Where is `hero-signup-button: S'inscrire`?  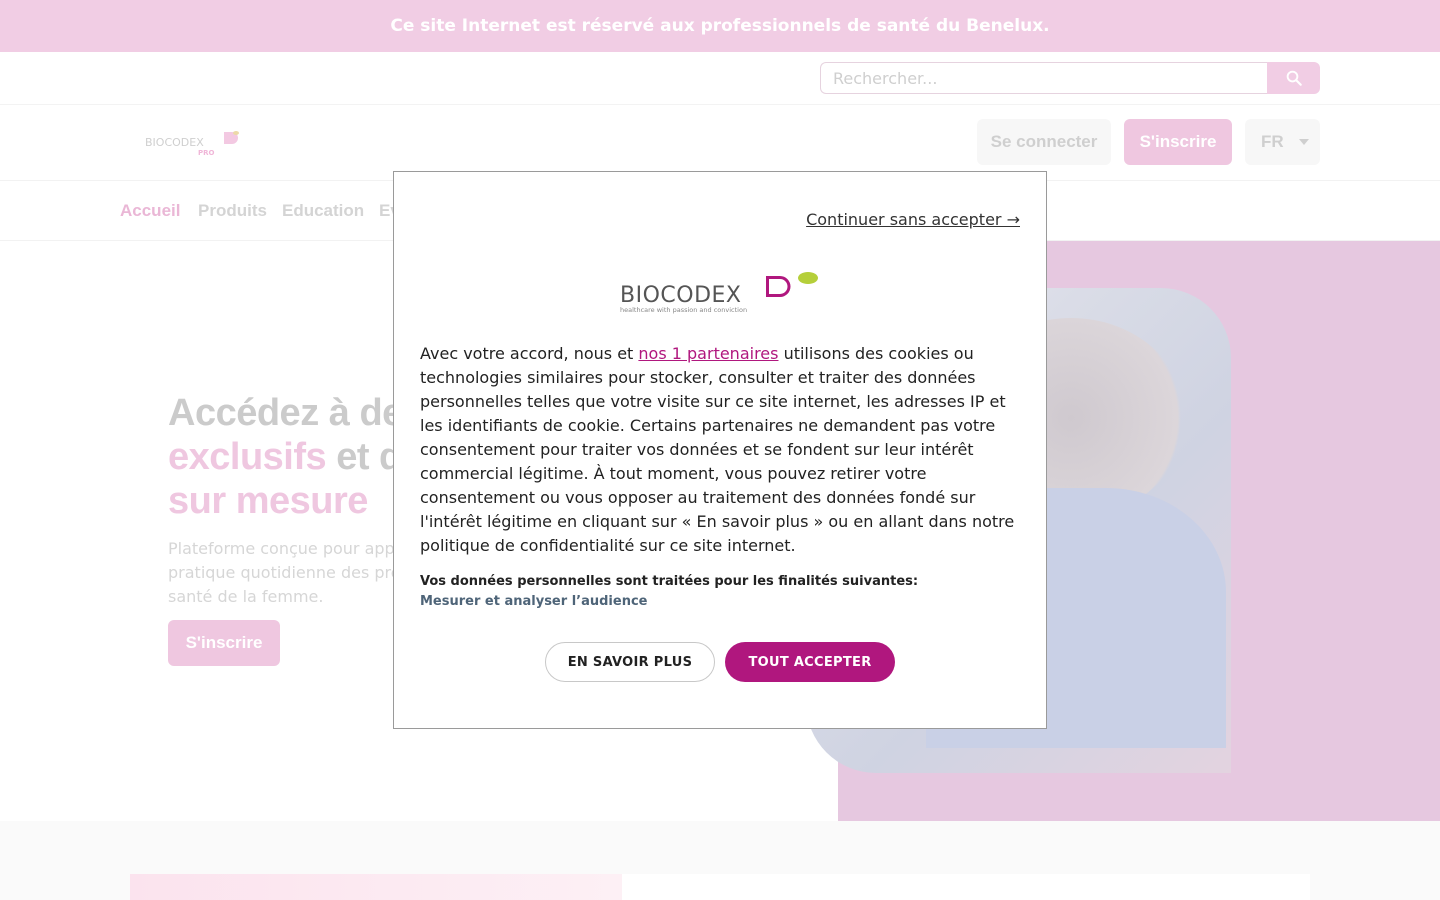
hero-signup-button: S'inscrire is located at coordinates (224, 643).